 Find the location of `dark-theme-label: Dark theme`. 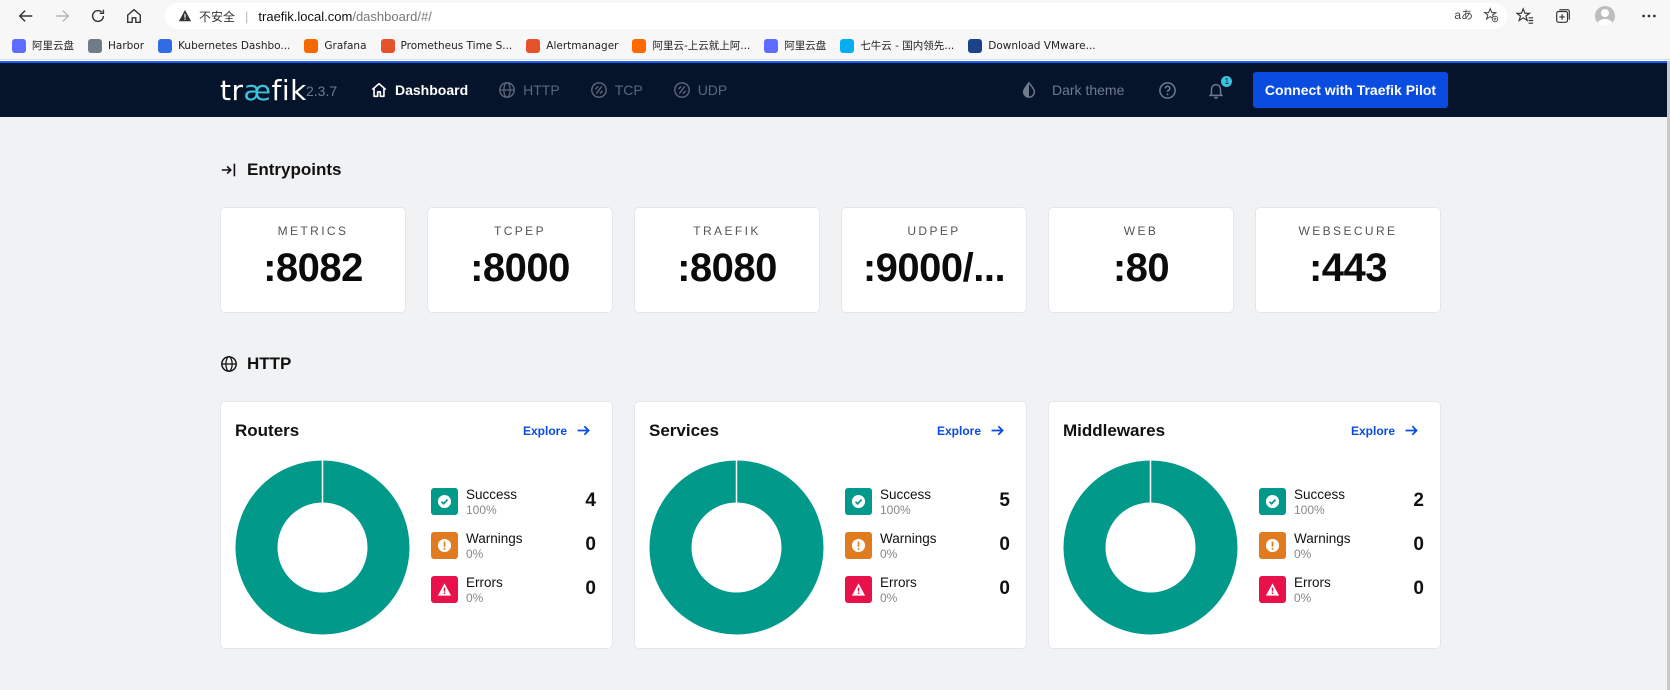

dark-theme-label: Dark theme is located at coordinates (1088, 90).